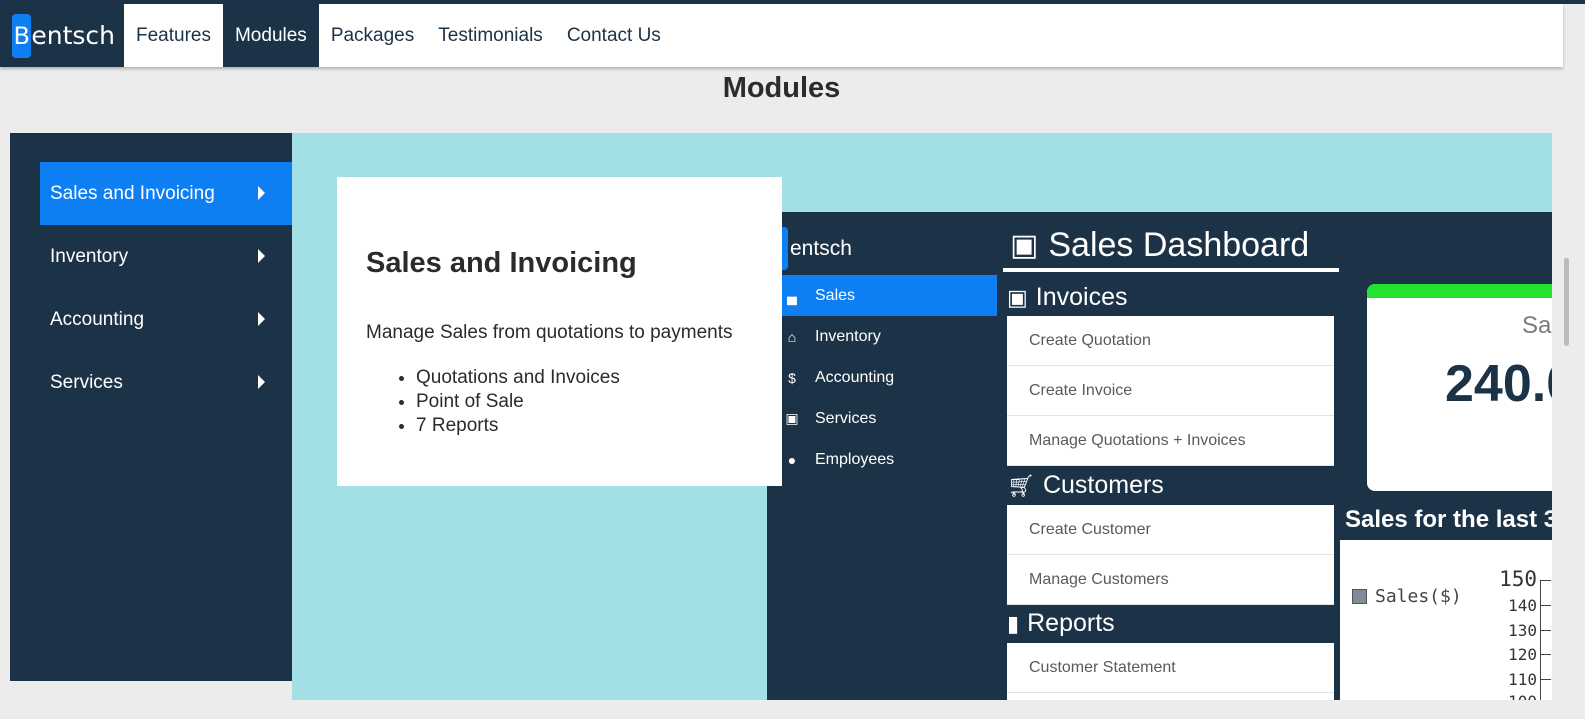  What do you see at coordinates (835, 295) in the screenshot?
I see `preview-nav-label: Sales` at bounding box center [835, 295].